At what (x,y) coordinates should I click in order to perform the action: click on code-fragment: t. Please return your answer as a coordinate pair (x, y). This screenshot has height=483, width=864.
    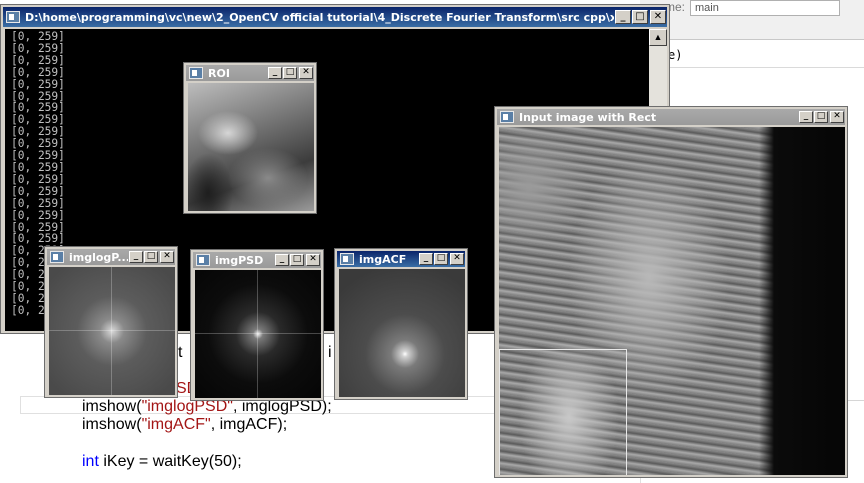
    Looking at the image, I should click on (180, 352).